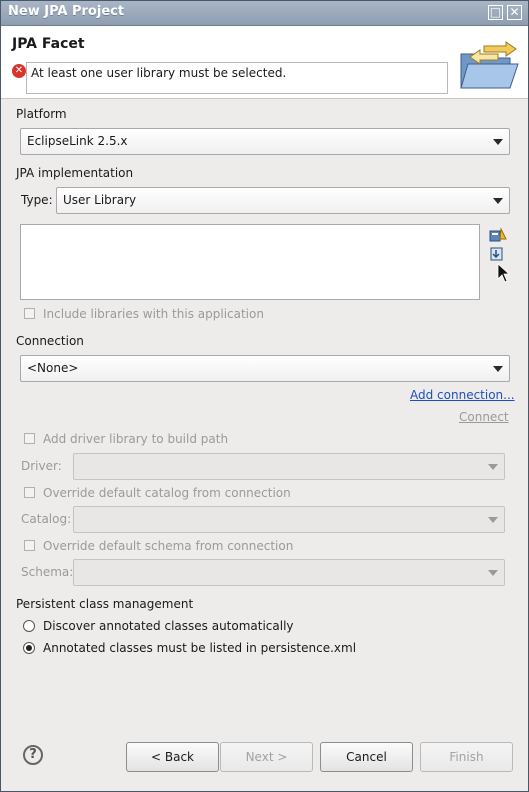 Image resolution: width=529 pixels, height=792 pixels. I want to click on user-library-list, so click(250, 262).